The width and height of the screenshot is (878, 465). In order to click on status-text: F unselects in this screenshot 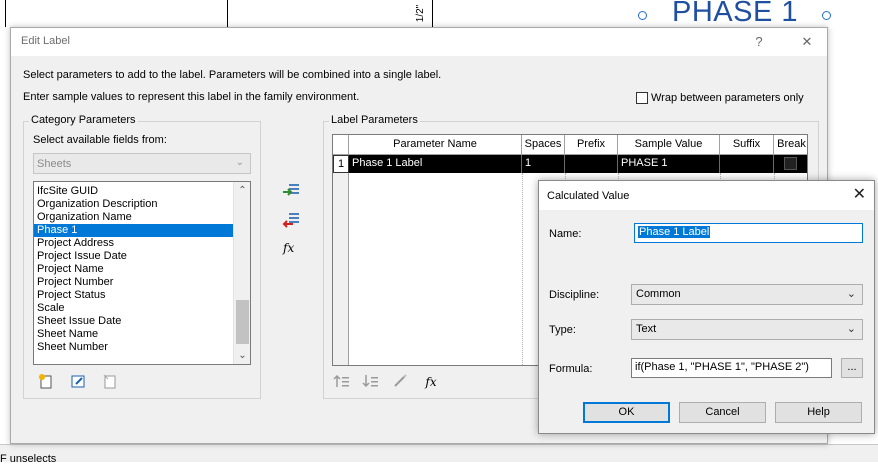, I will do `click(28, 459)`.